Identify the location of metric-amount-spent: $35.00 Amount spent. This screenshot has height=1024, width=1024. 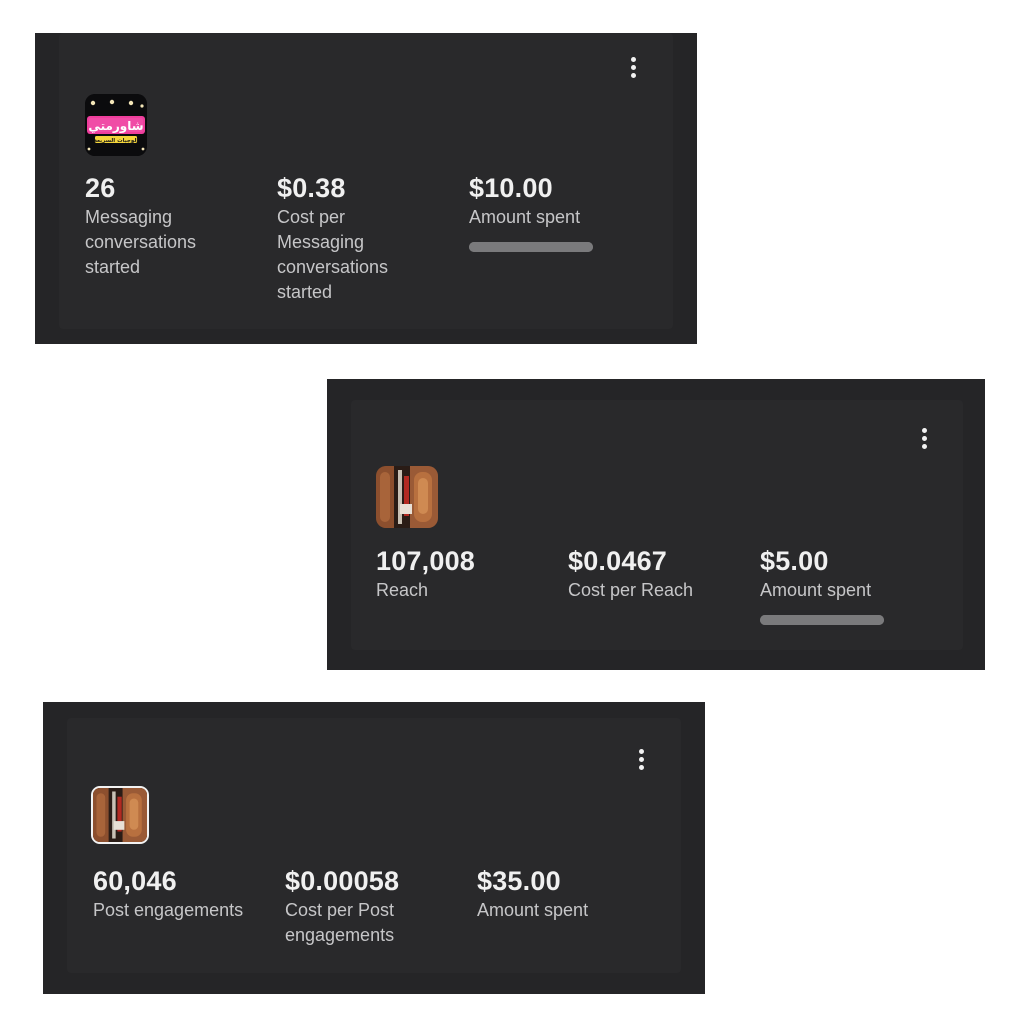
(567, 894).